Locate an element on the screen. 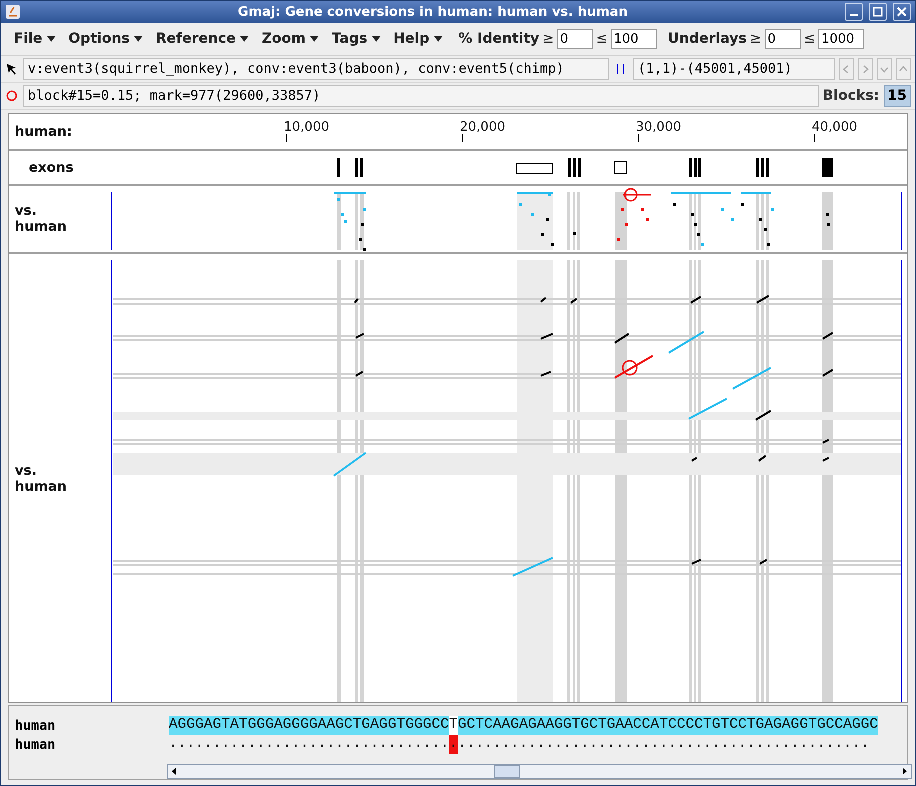 The height and width of the screenshot is (786, 916). menu-item: Tags is located at coordinates (356, 39).